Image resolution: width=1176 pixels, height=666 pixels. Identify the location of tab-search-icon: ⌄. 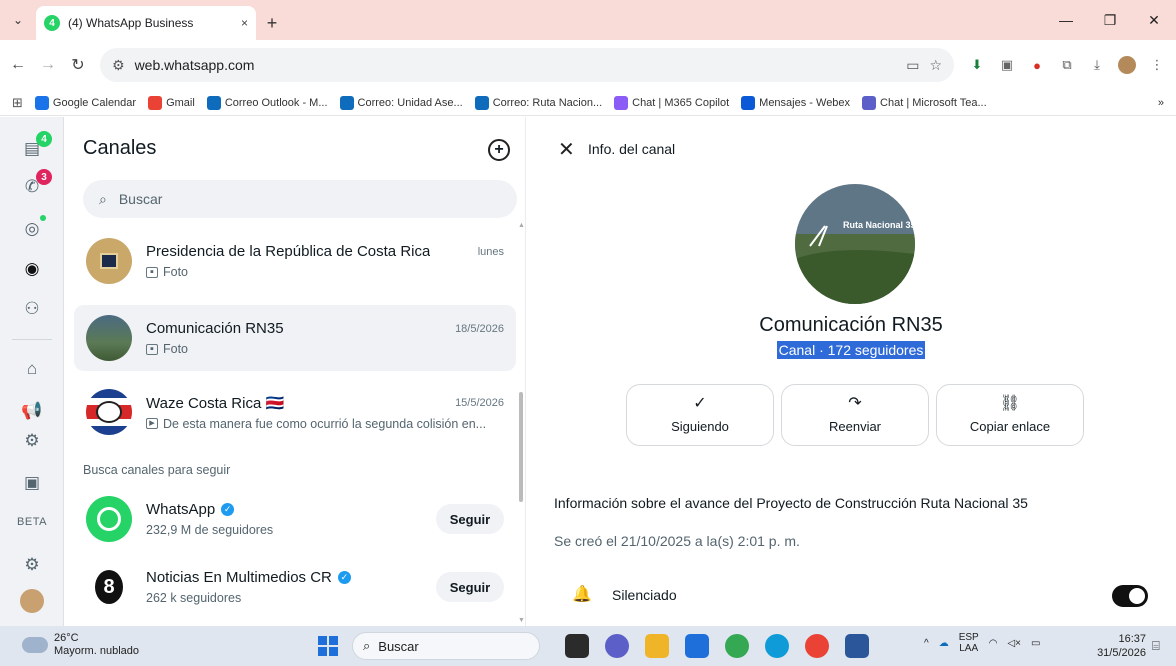
(18, 20).